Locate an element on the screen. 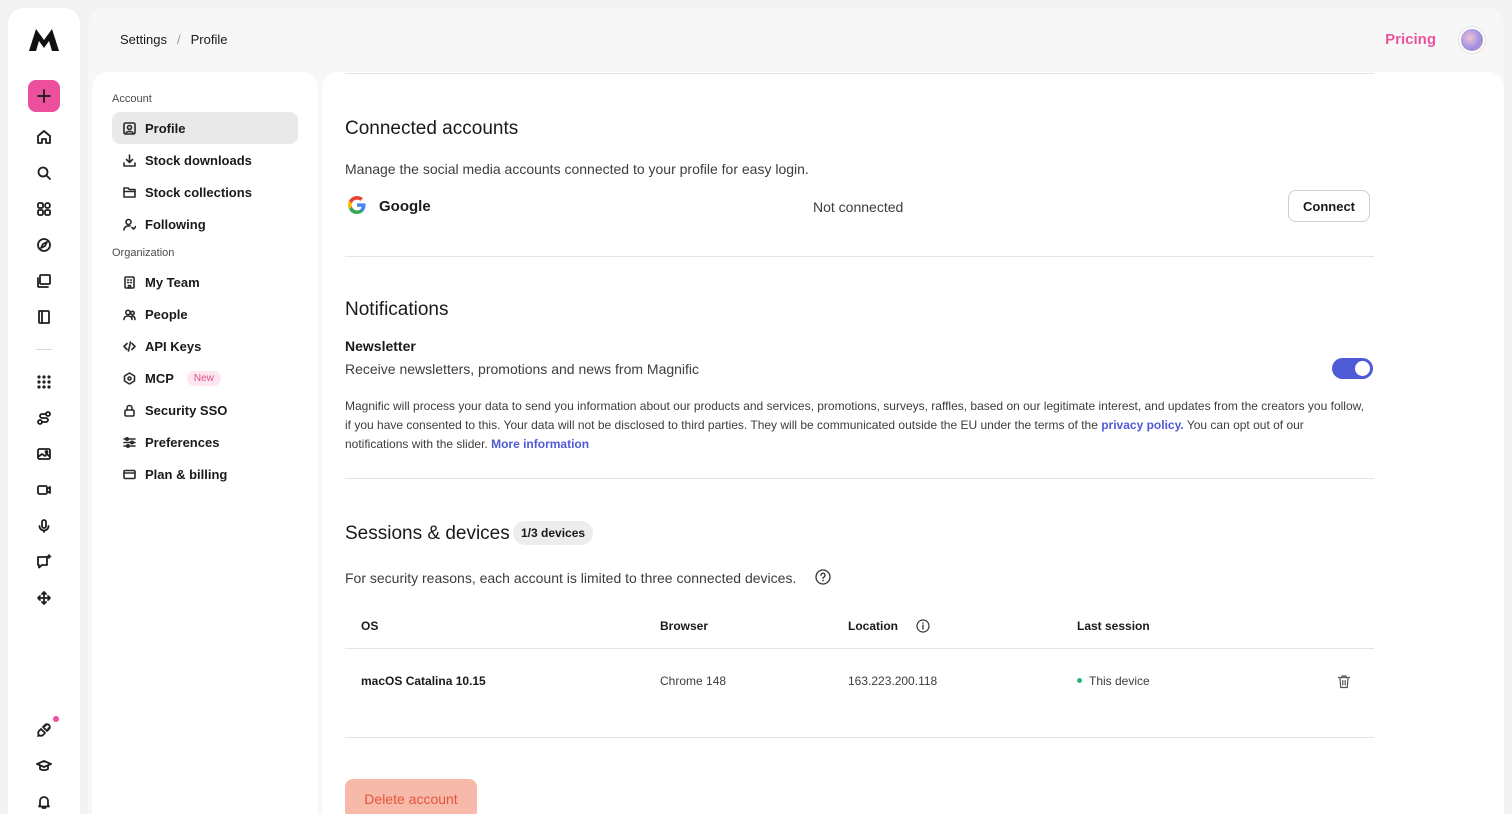  plus-icon is located at coordinates (44, 96).